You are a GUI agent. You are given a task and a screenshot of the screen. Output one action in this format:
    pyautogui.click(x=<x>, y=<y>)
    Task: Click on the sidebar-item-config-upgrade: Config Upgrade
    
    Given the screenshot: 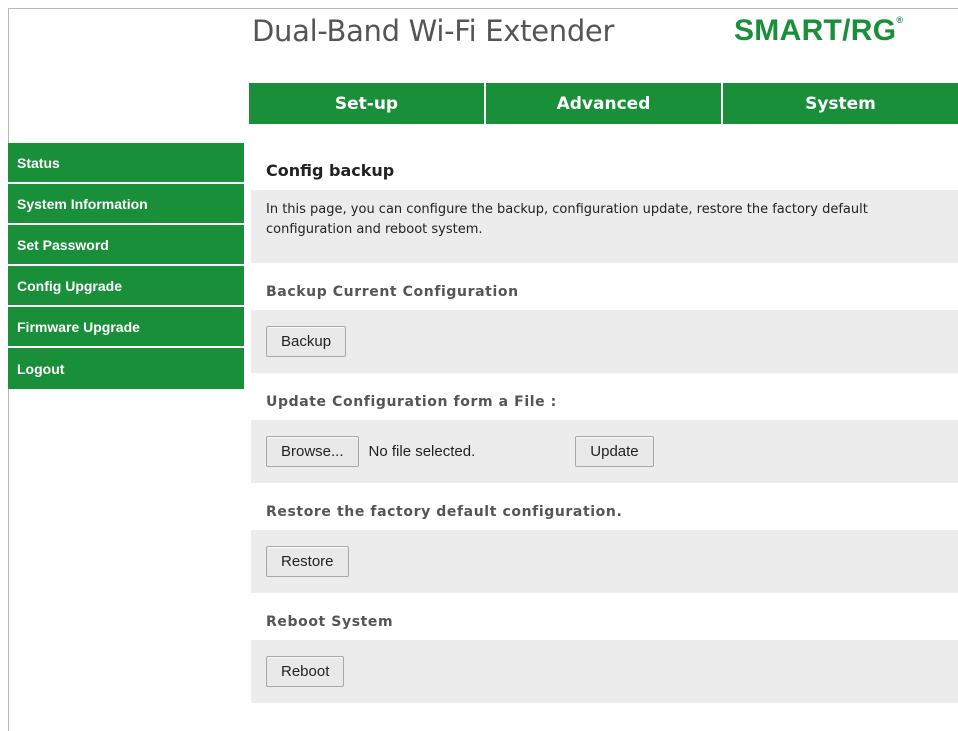 What is the action you would take?
    pyautogui.click(x=126, y=286)
    